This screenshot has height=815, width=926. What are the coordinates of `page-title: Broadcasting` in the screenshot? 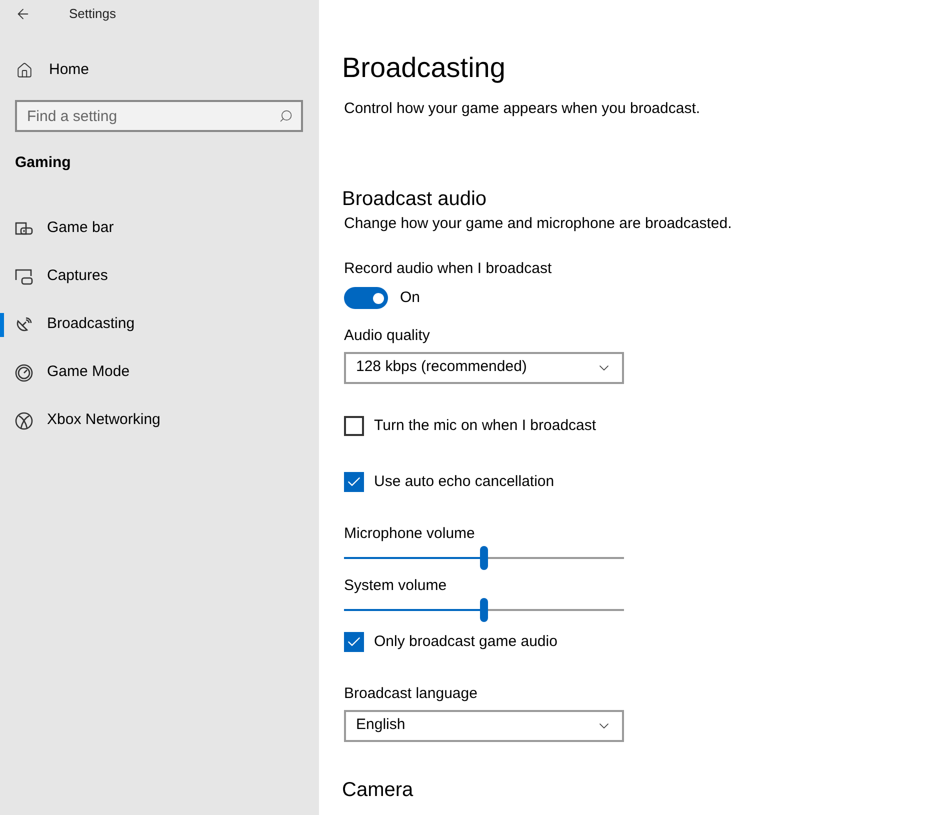 It's located at (424, 68).